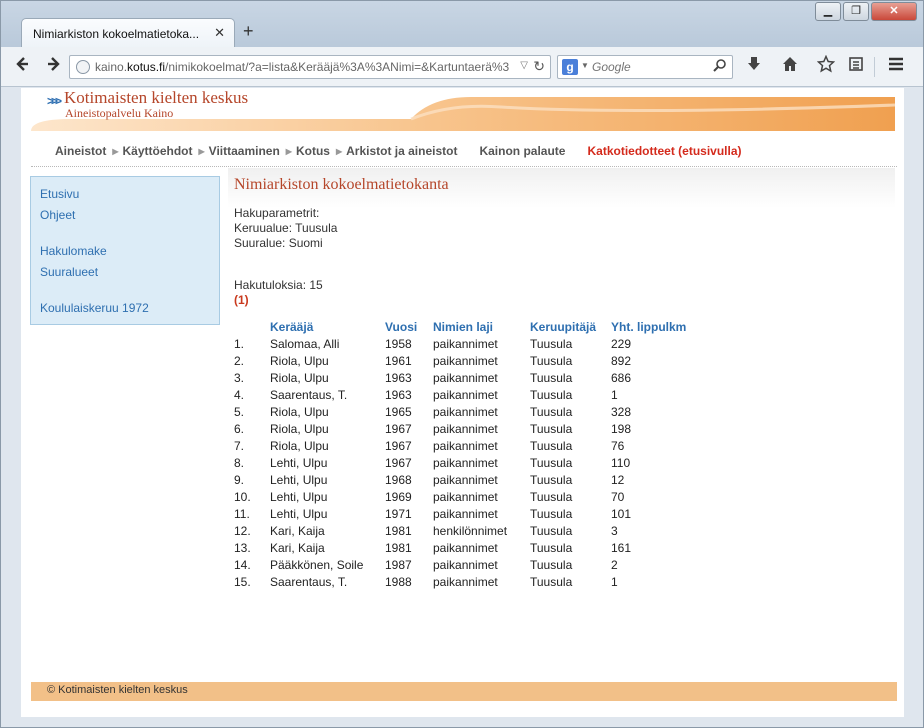  I want to click on cell-row-number: 10., so click(242, 496).